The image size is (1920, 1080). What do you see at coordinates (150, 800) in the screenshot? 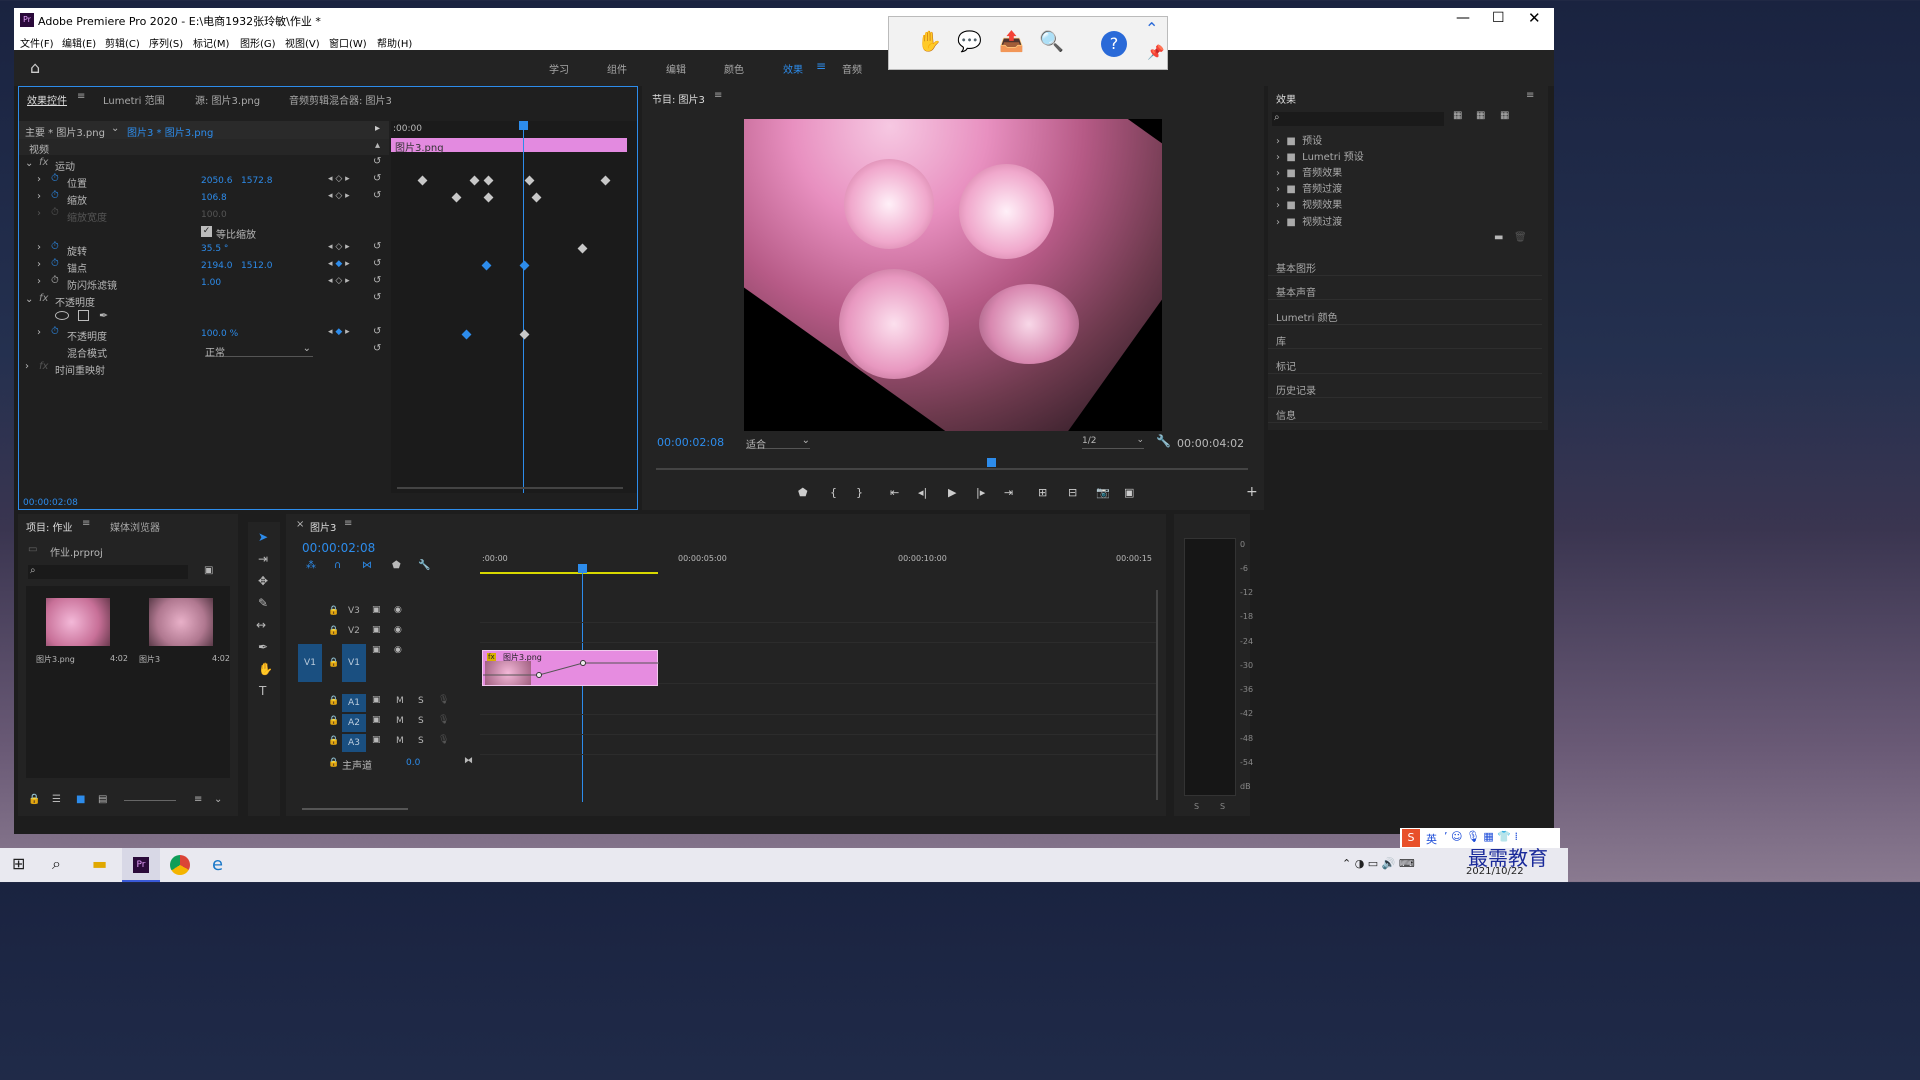
I see `zoom-slider` at bounding box center [150, 800].